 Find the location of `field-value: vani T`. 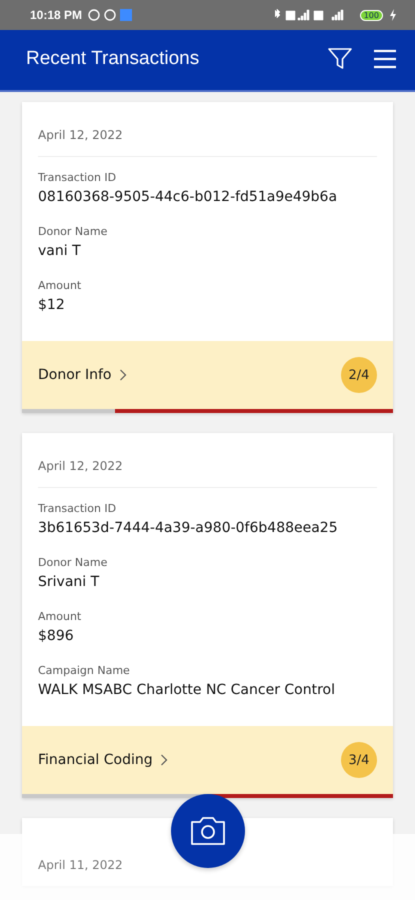

field-value: vani T is located at coordinates (59, 252).